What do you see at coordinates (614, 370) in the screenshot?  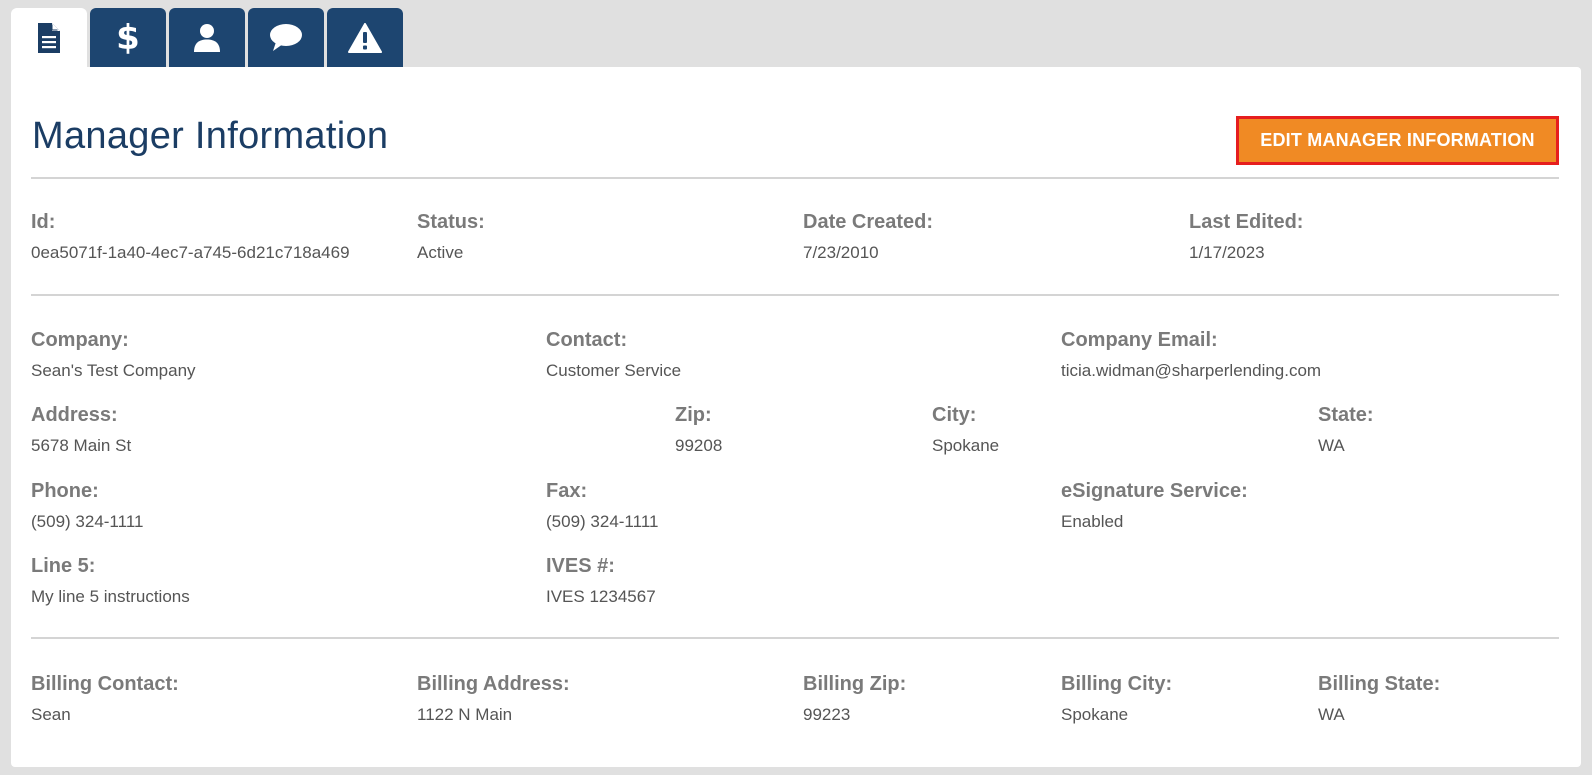 I see `field-value: Customer Service` at bounding box center [614, 370].